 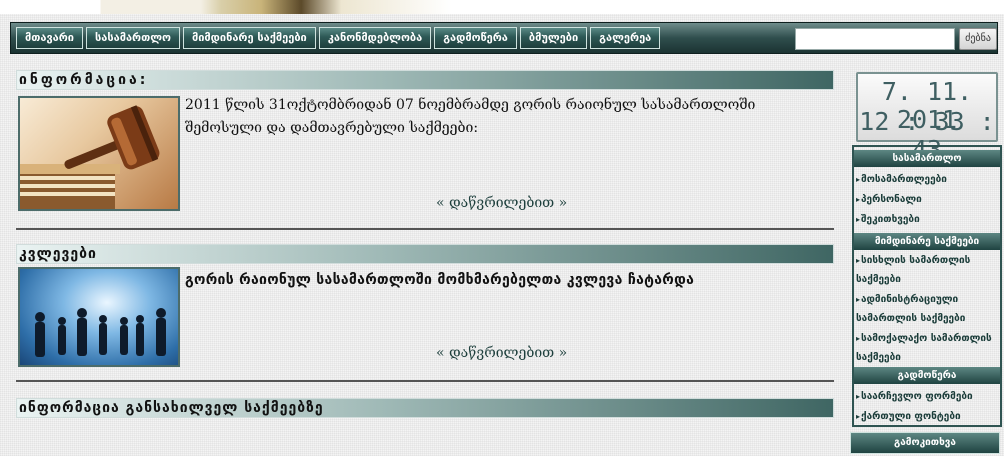 What do you see at coordinates (927, 241) in the screenshot?
I see `sidebar-group-current-cases: მიმდინარე საქმეები` at bounding box center [927, 241].